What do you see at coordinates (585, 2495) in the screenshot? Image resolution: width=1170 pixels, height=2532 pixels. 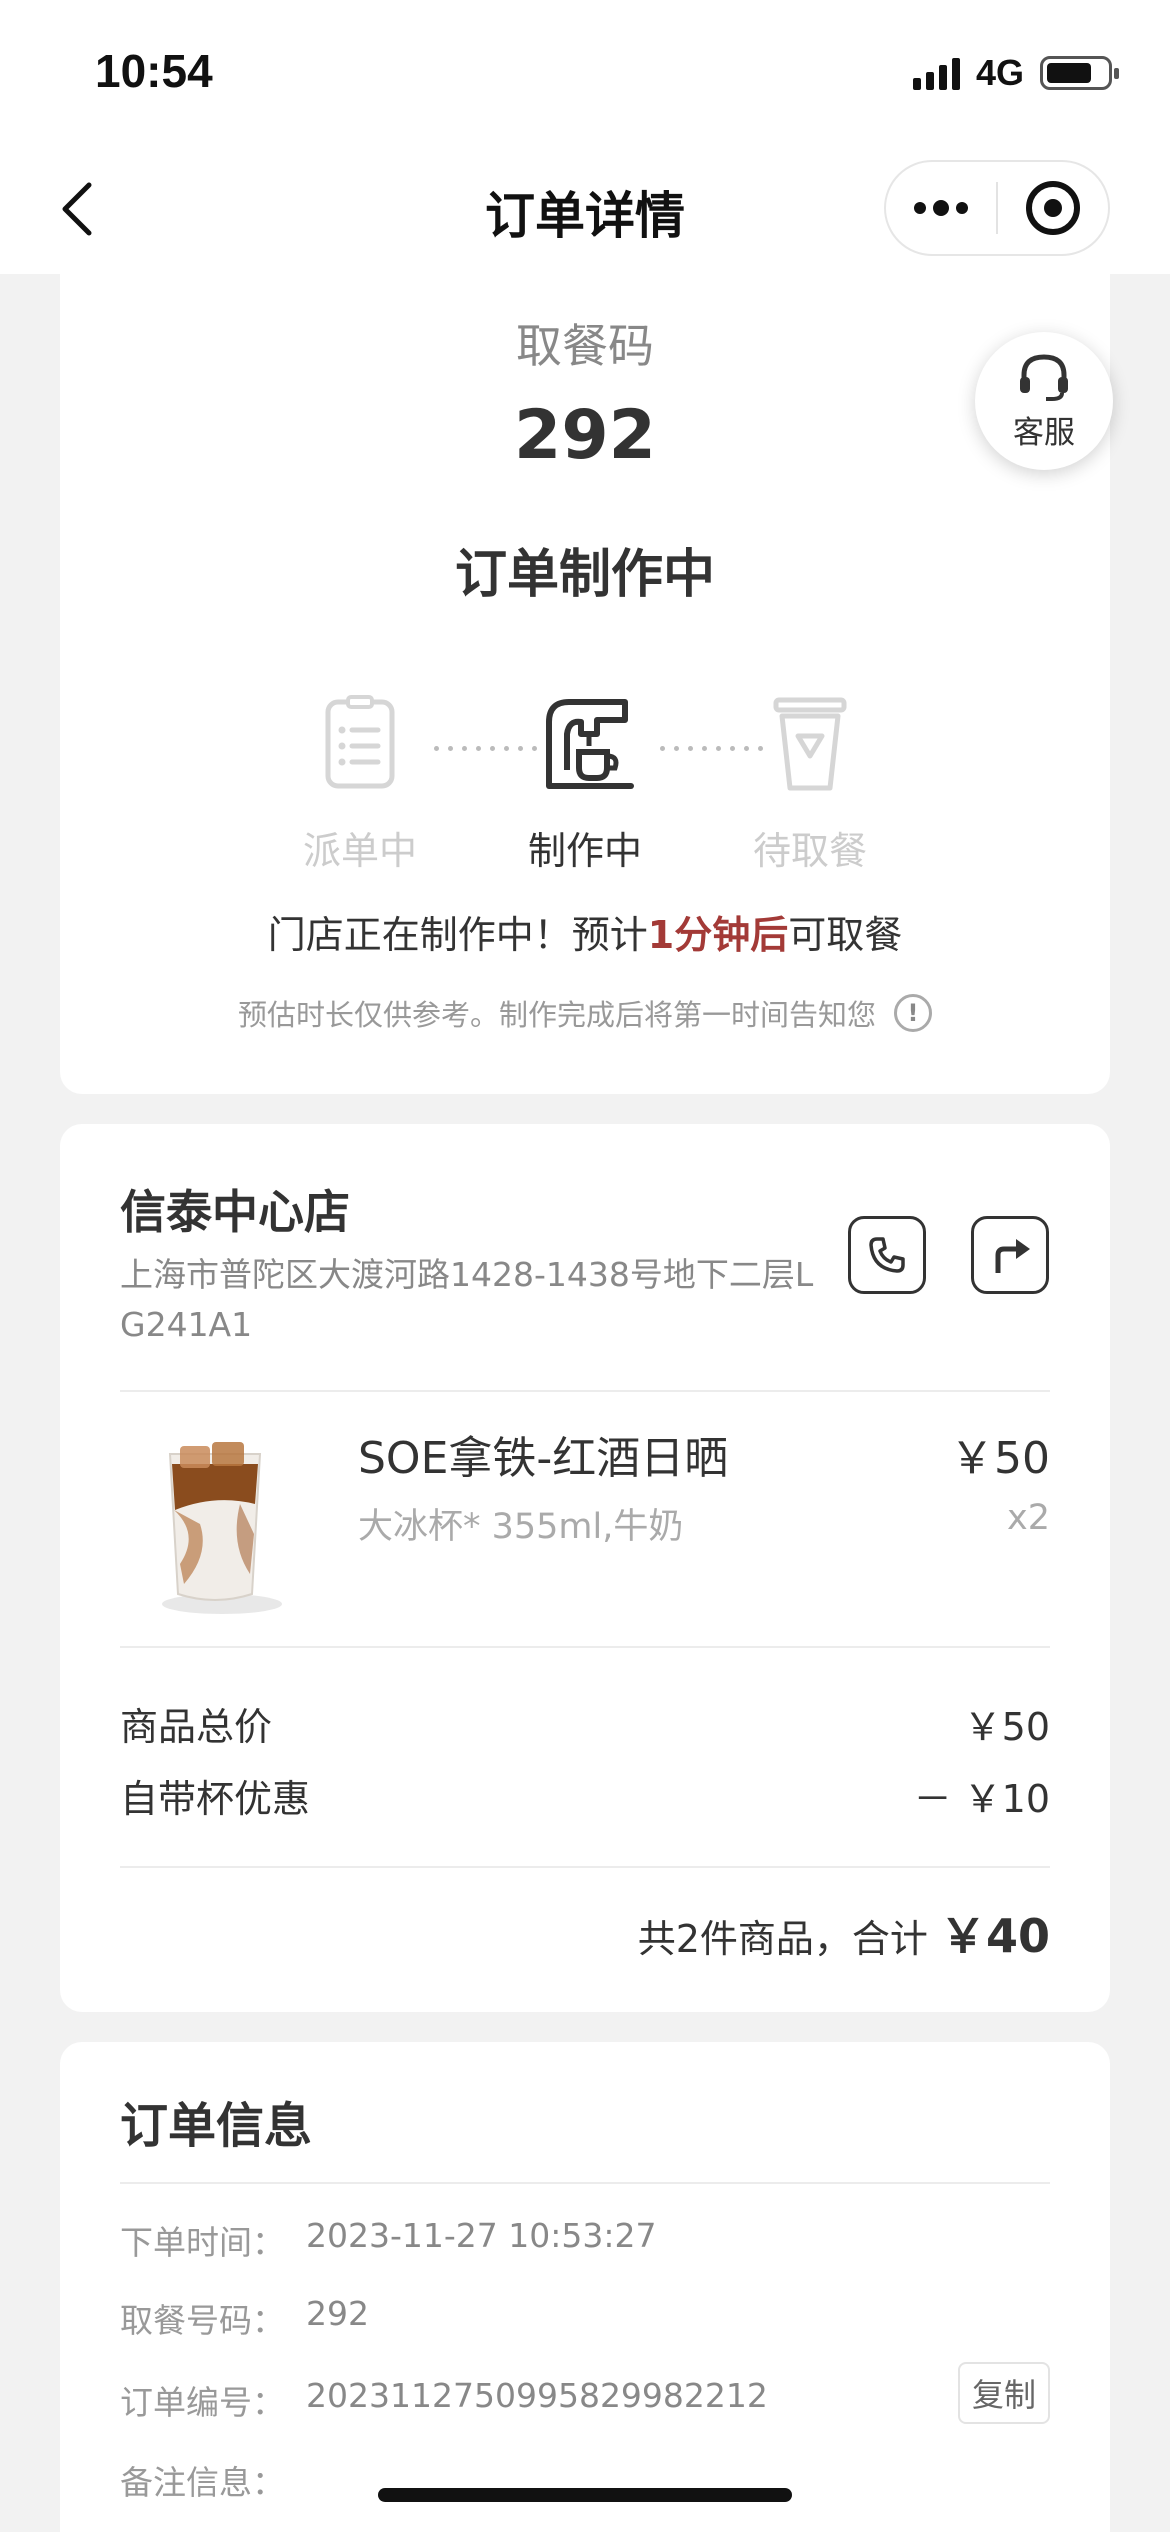 I see `home-indicator` at bounding box center [585, 2495].